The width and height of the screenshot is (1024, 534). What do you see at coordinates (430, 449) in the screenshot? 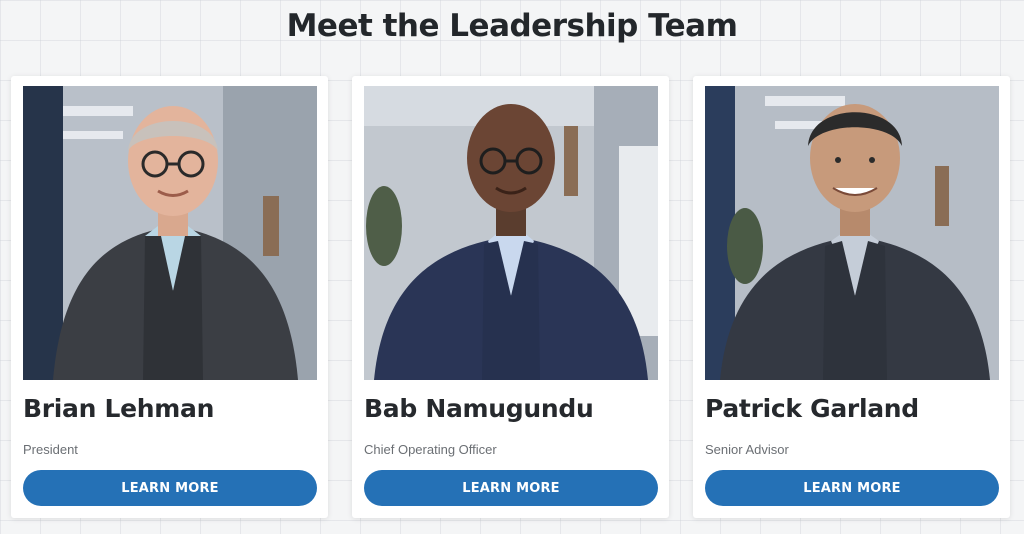
I see `member-title: Chief Operating Officer` at bounding box center [430, 449].